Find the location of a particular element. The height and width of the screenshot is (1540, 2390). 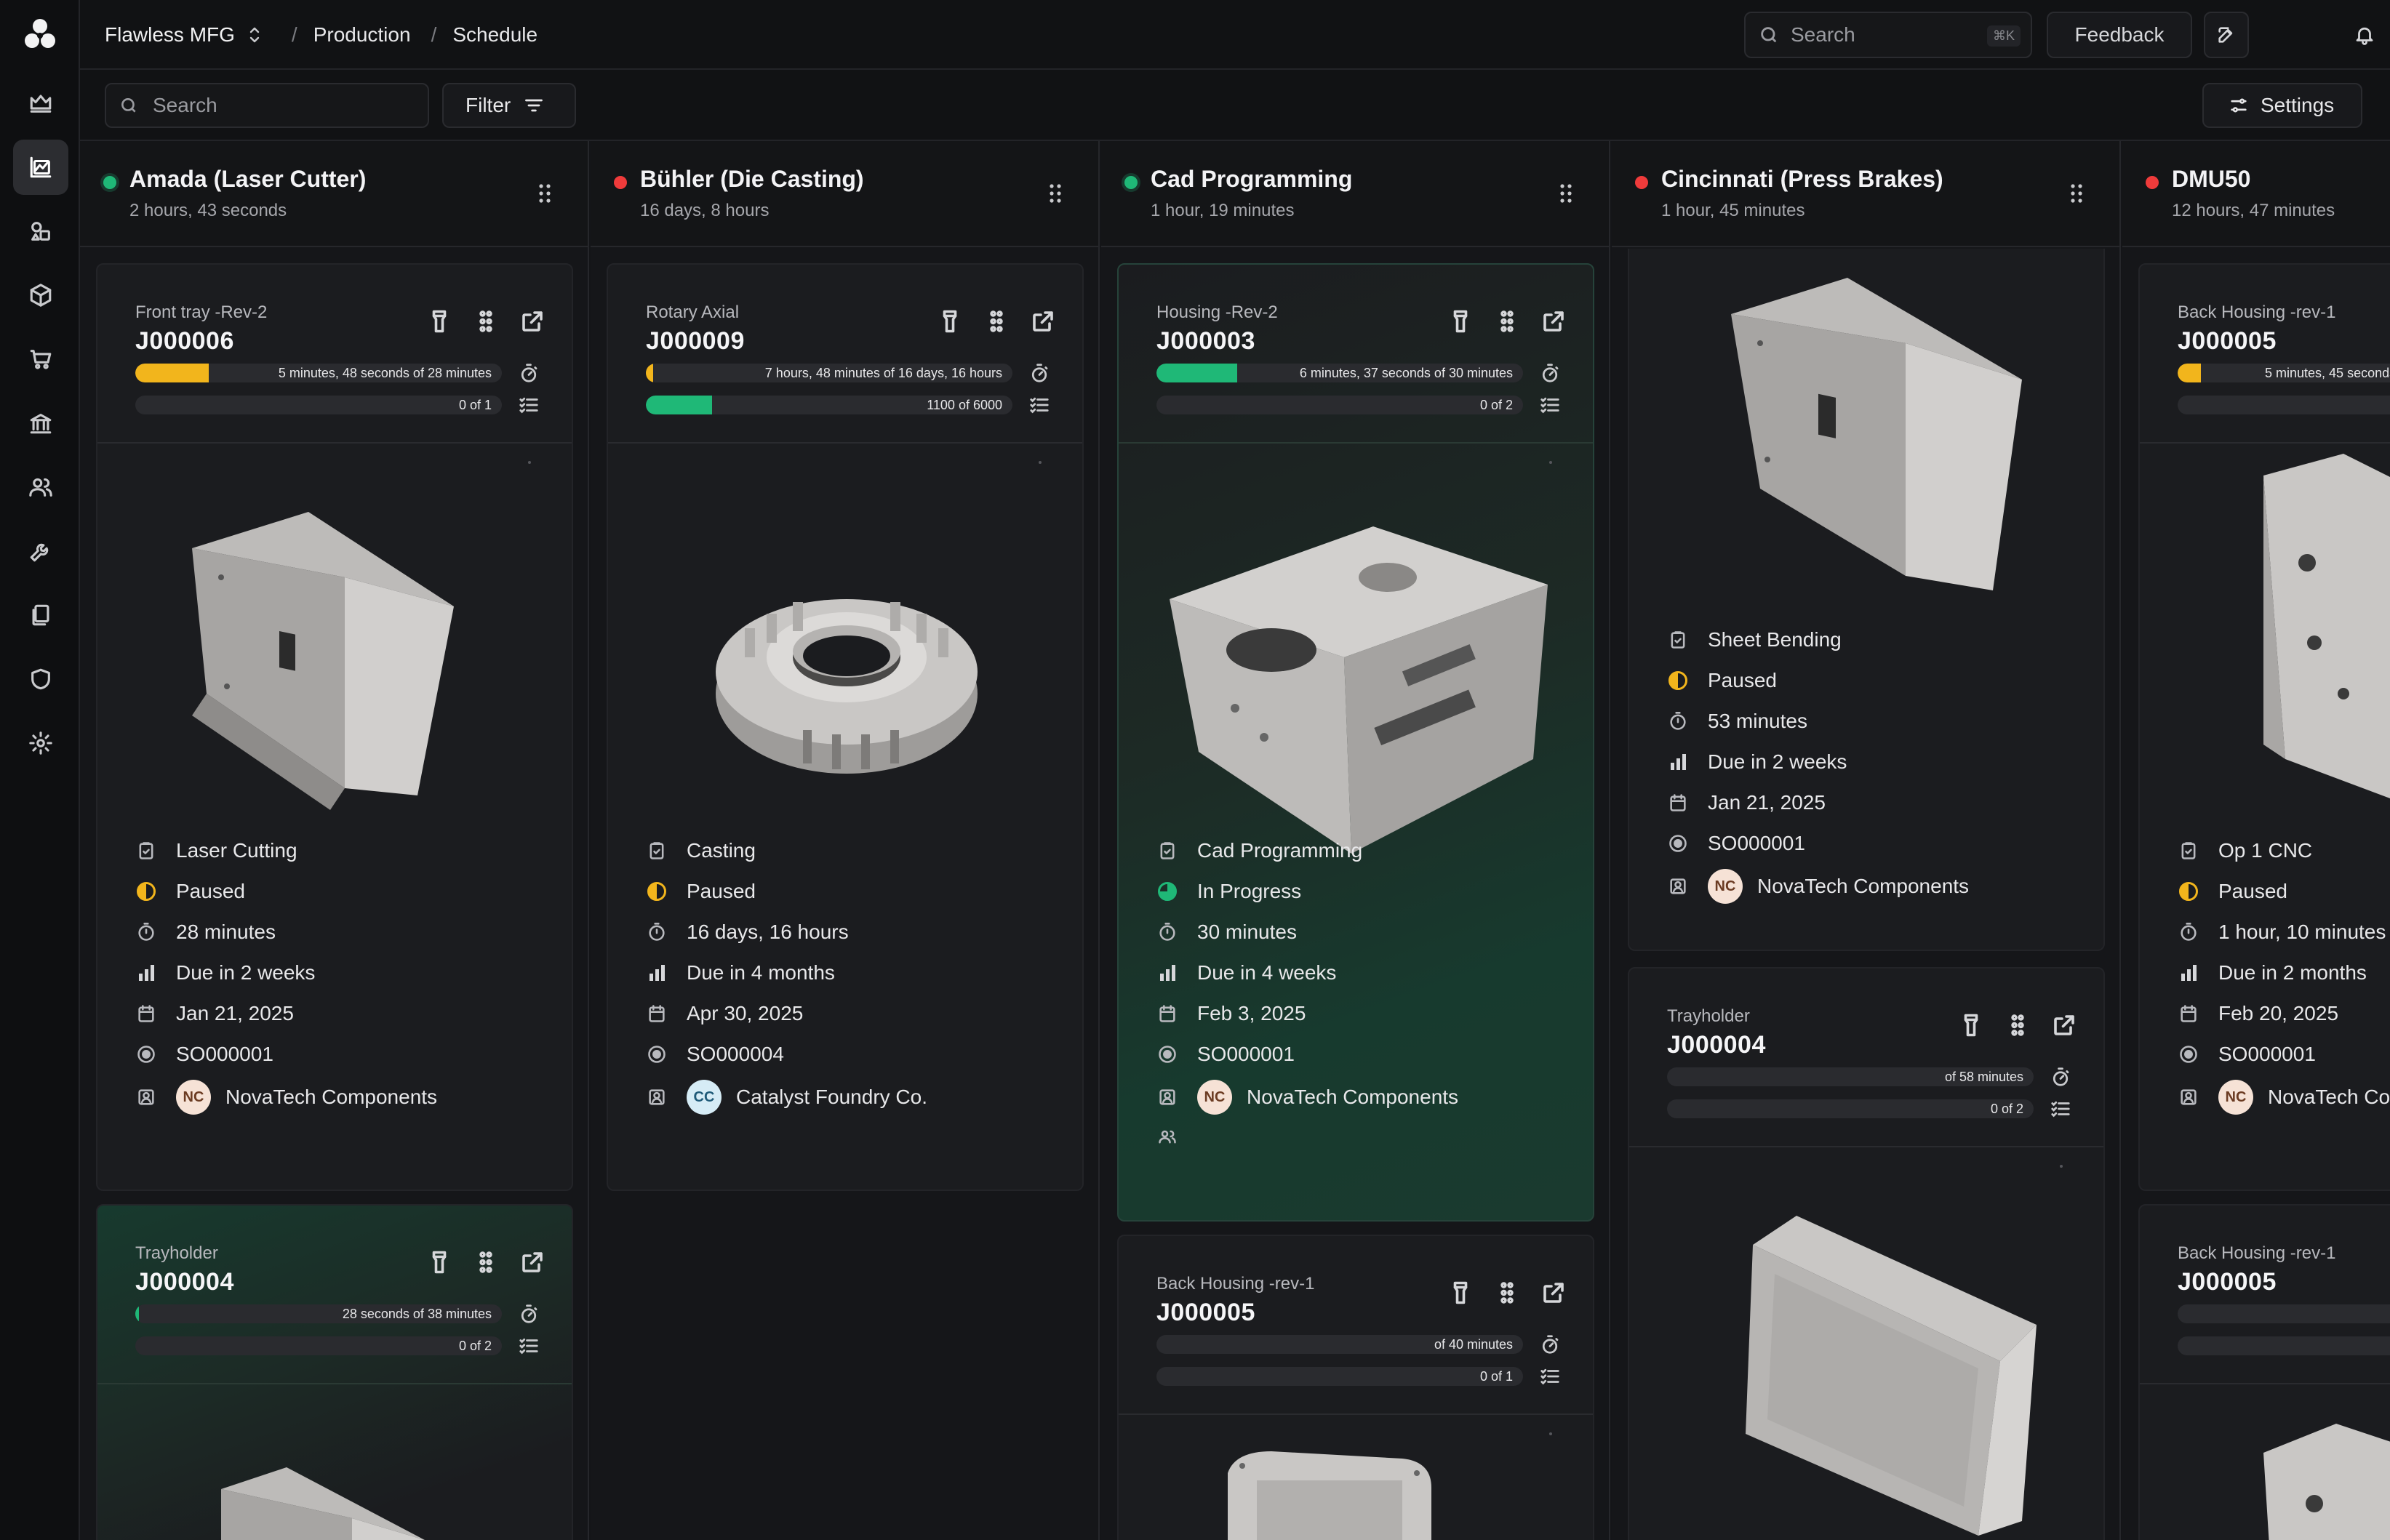

status-dot is located at coordinates (1131, 182).